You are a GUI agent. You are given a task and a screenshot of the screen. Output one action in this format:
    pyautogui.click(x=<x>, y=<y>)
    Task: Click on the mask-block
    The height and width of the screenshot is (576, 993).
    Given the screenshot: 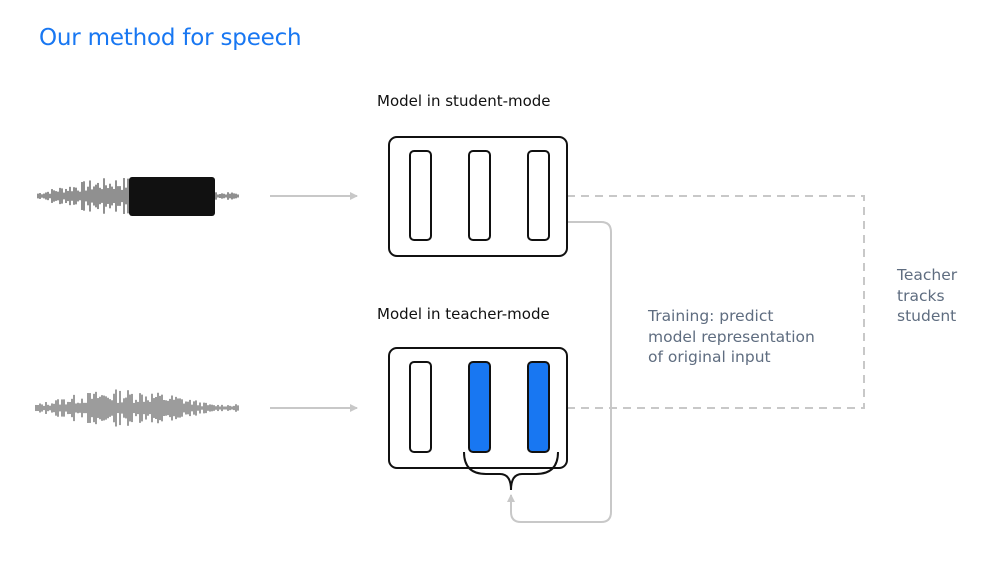 What is the action you would take?
    pyautogui.click(x=172, y=196)
    